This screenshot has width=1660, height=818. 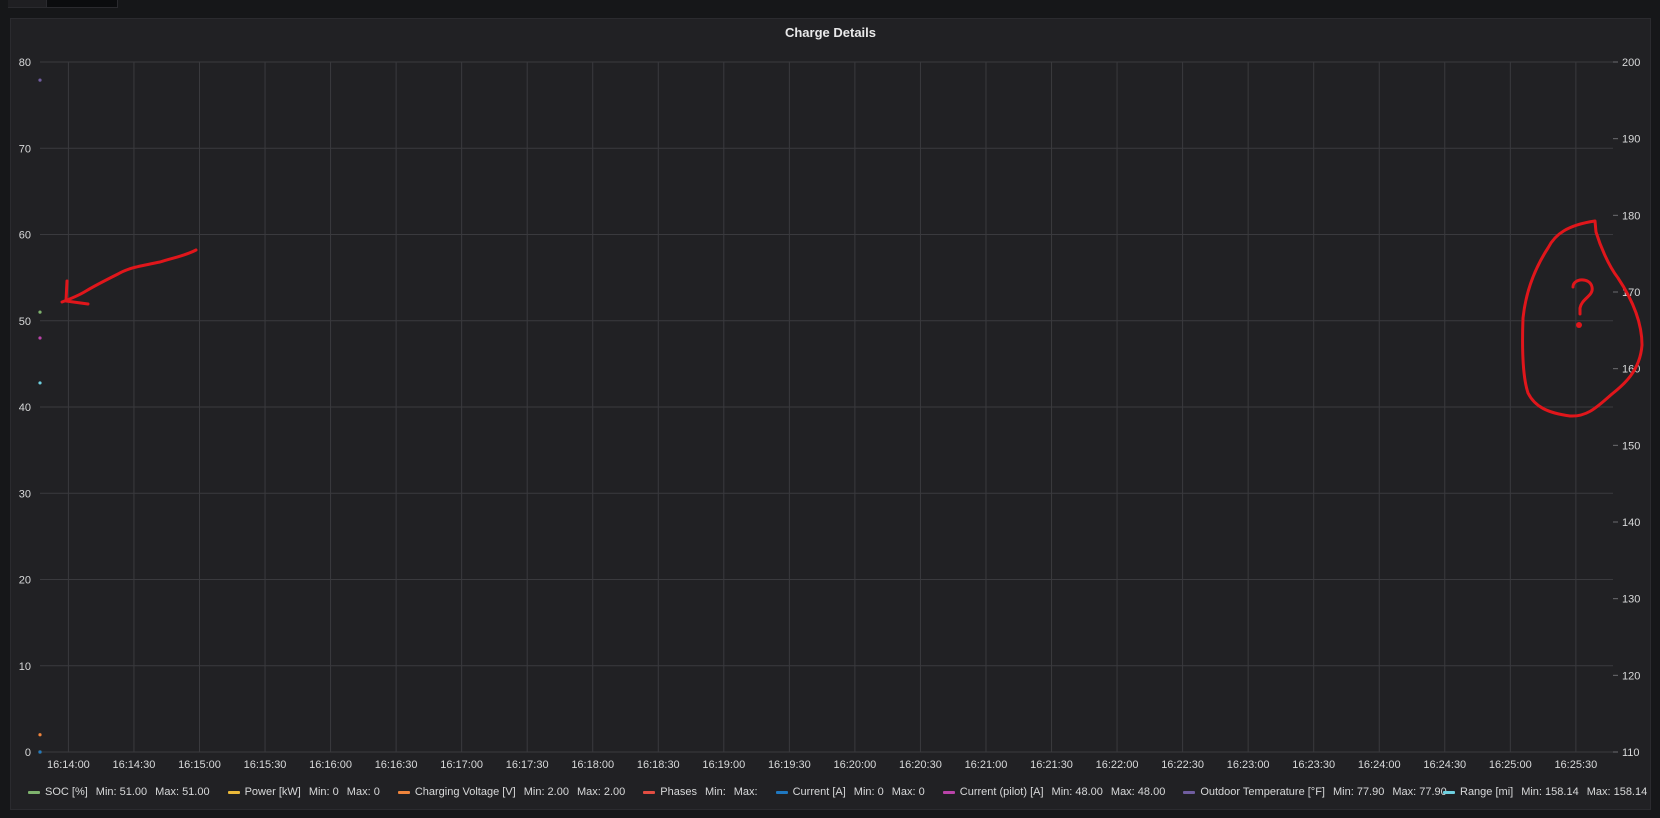 I want to click on y-left-tick-label: 0, so click(x=28, y=753).